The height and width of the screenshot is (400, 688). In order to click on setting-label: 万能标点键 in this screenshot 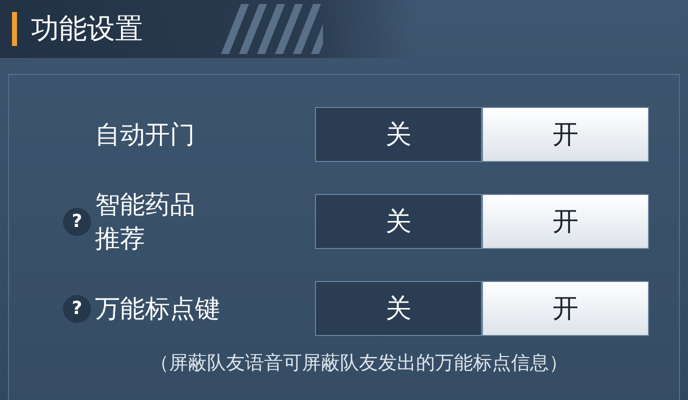, I will do `click(157, 308)`.